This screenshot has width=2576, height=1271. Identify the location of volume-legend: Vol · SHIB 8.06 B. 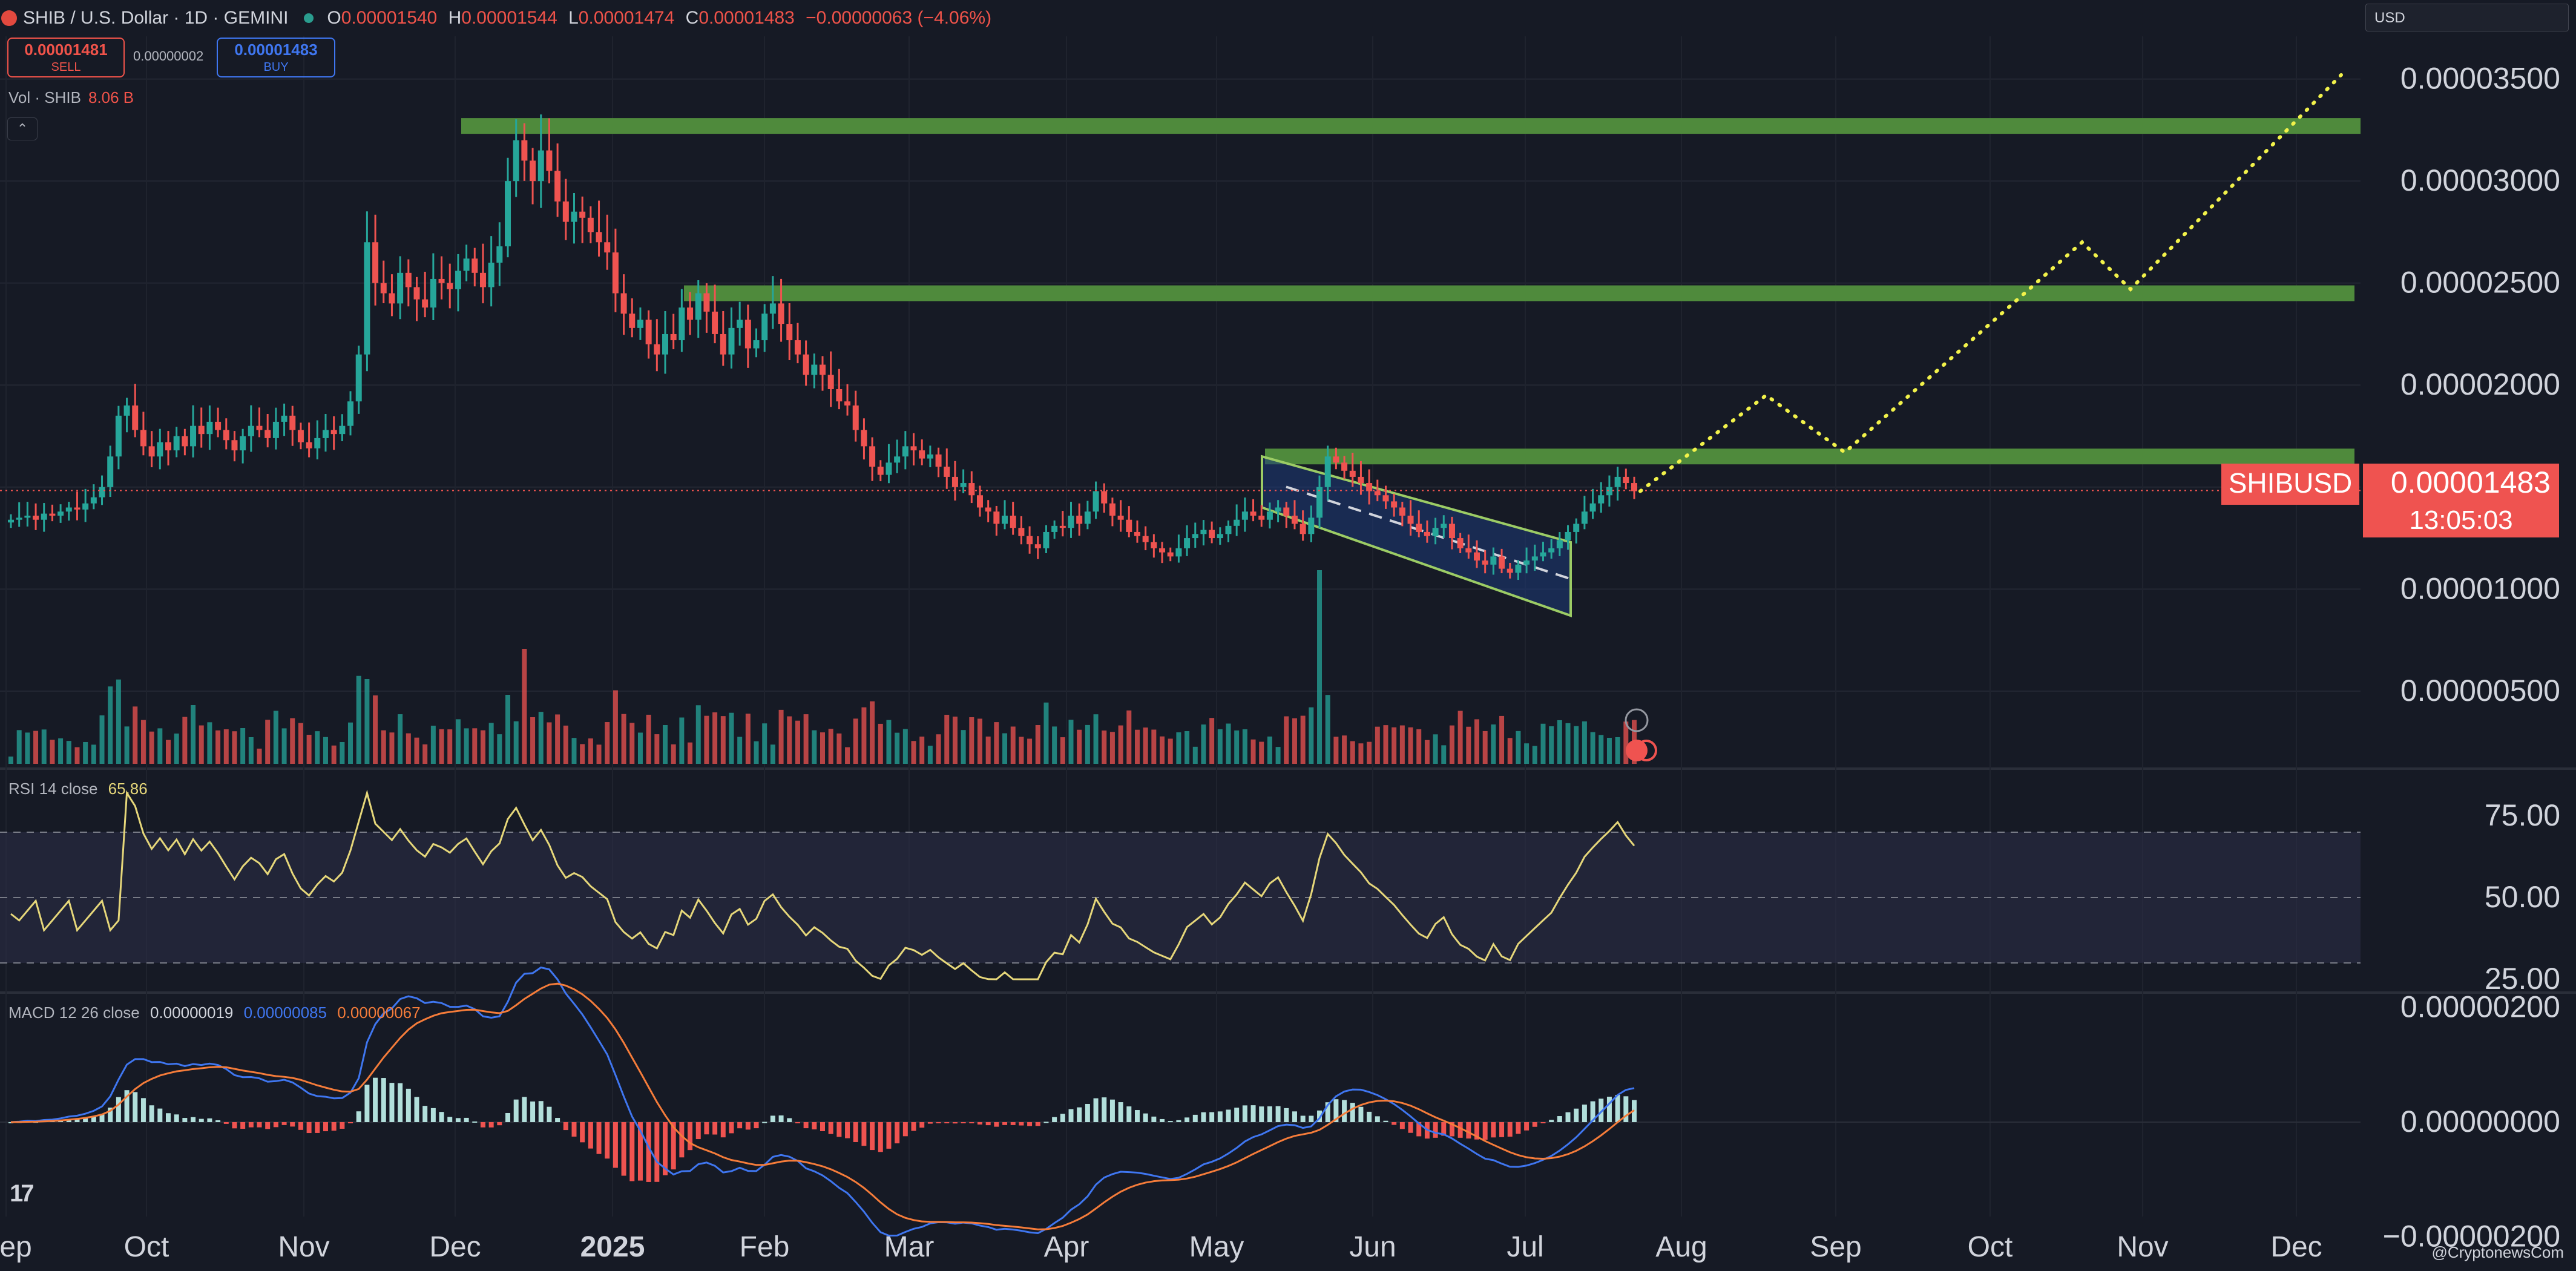
(71, 97).